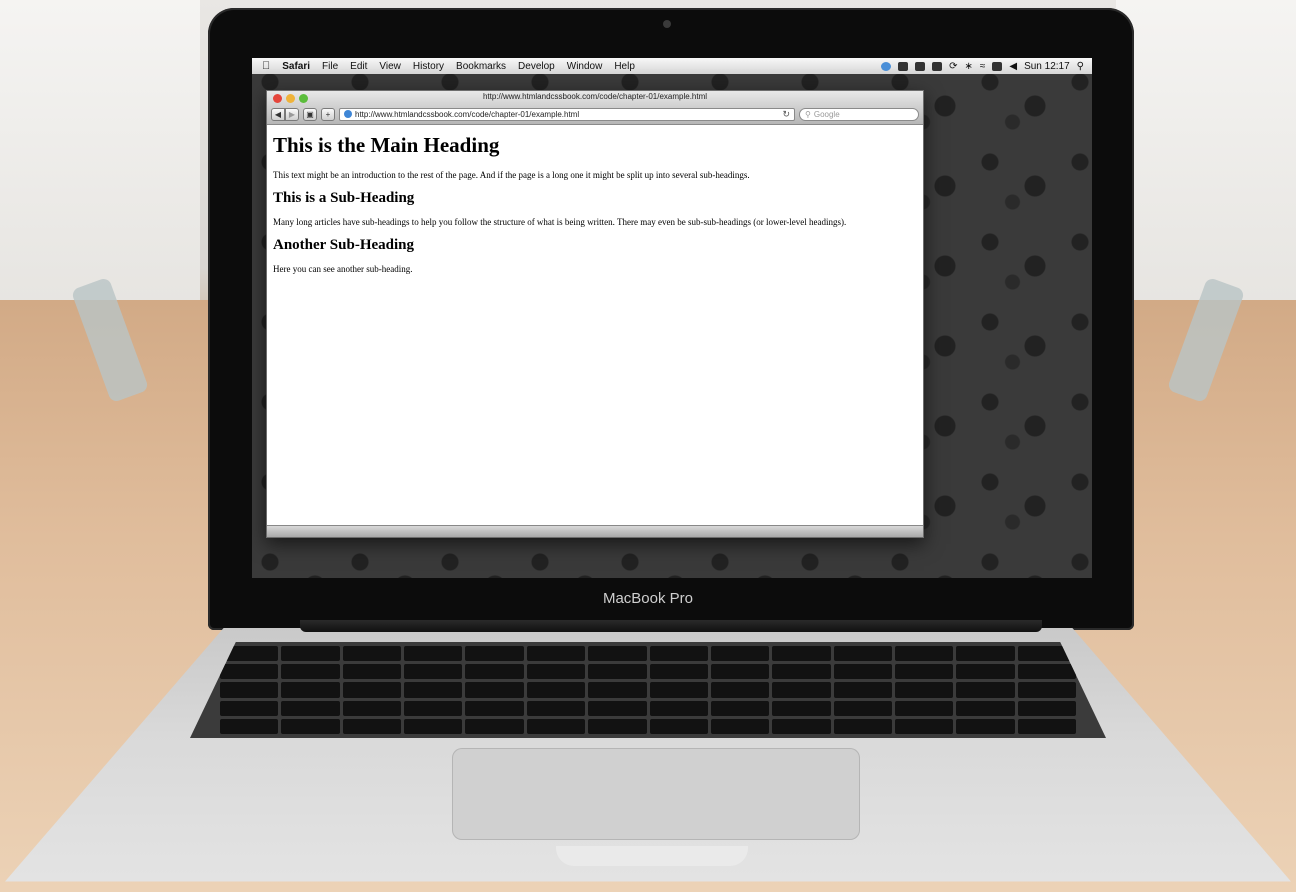 Image resolution: width=1296 pixels, height=892 pixels. I want to click on keyboard, so click(648, 690).